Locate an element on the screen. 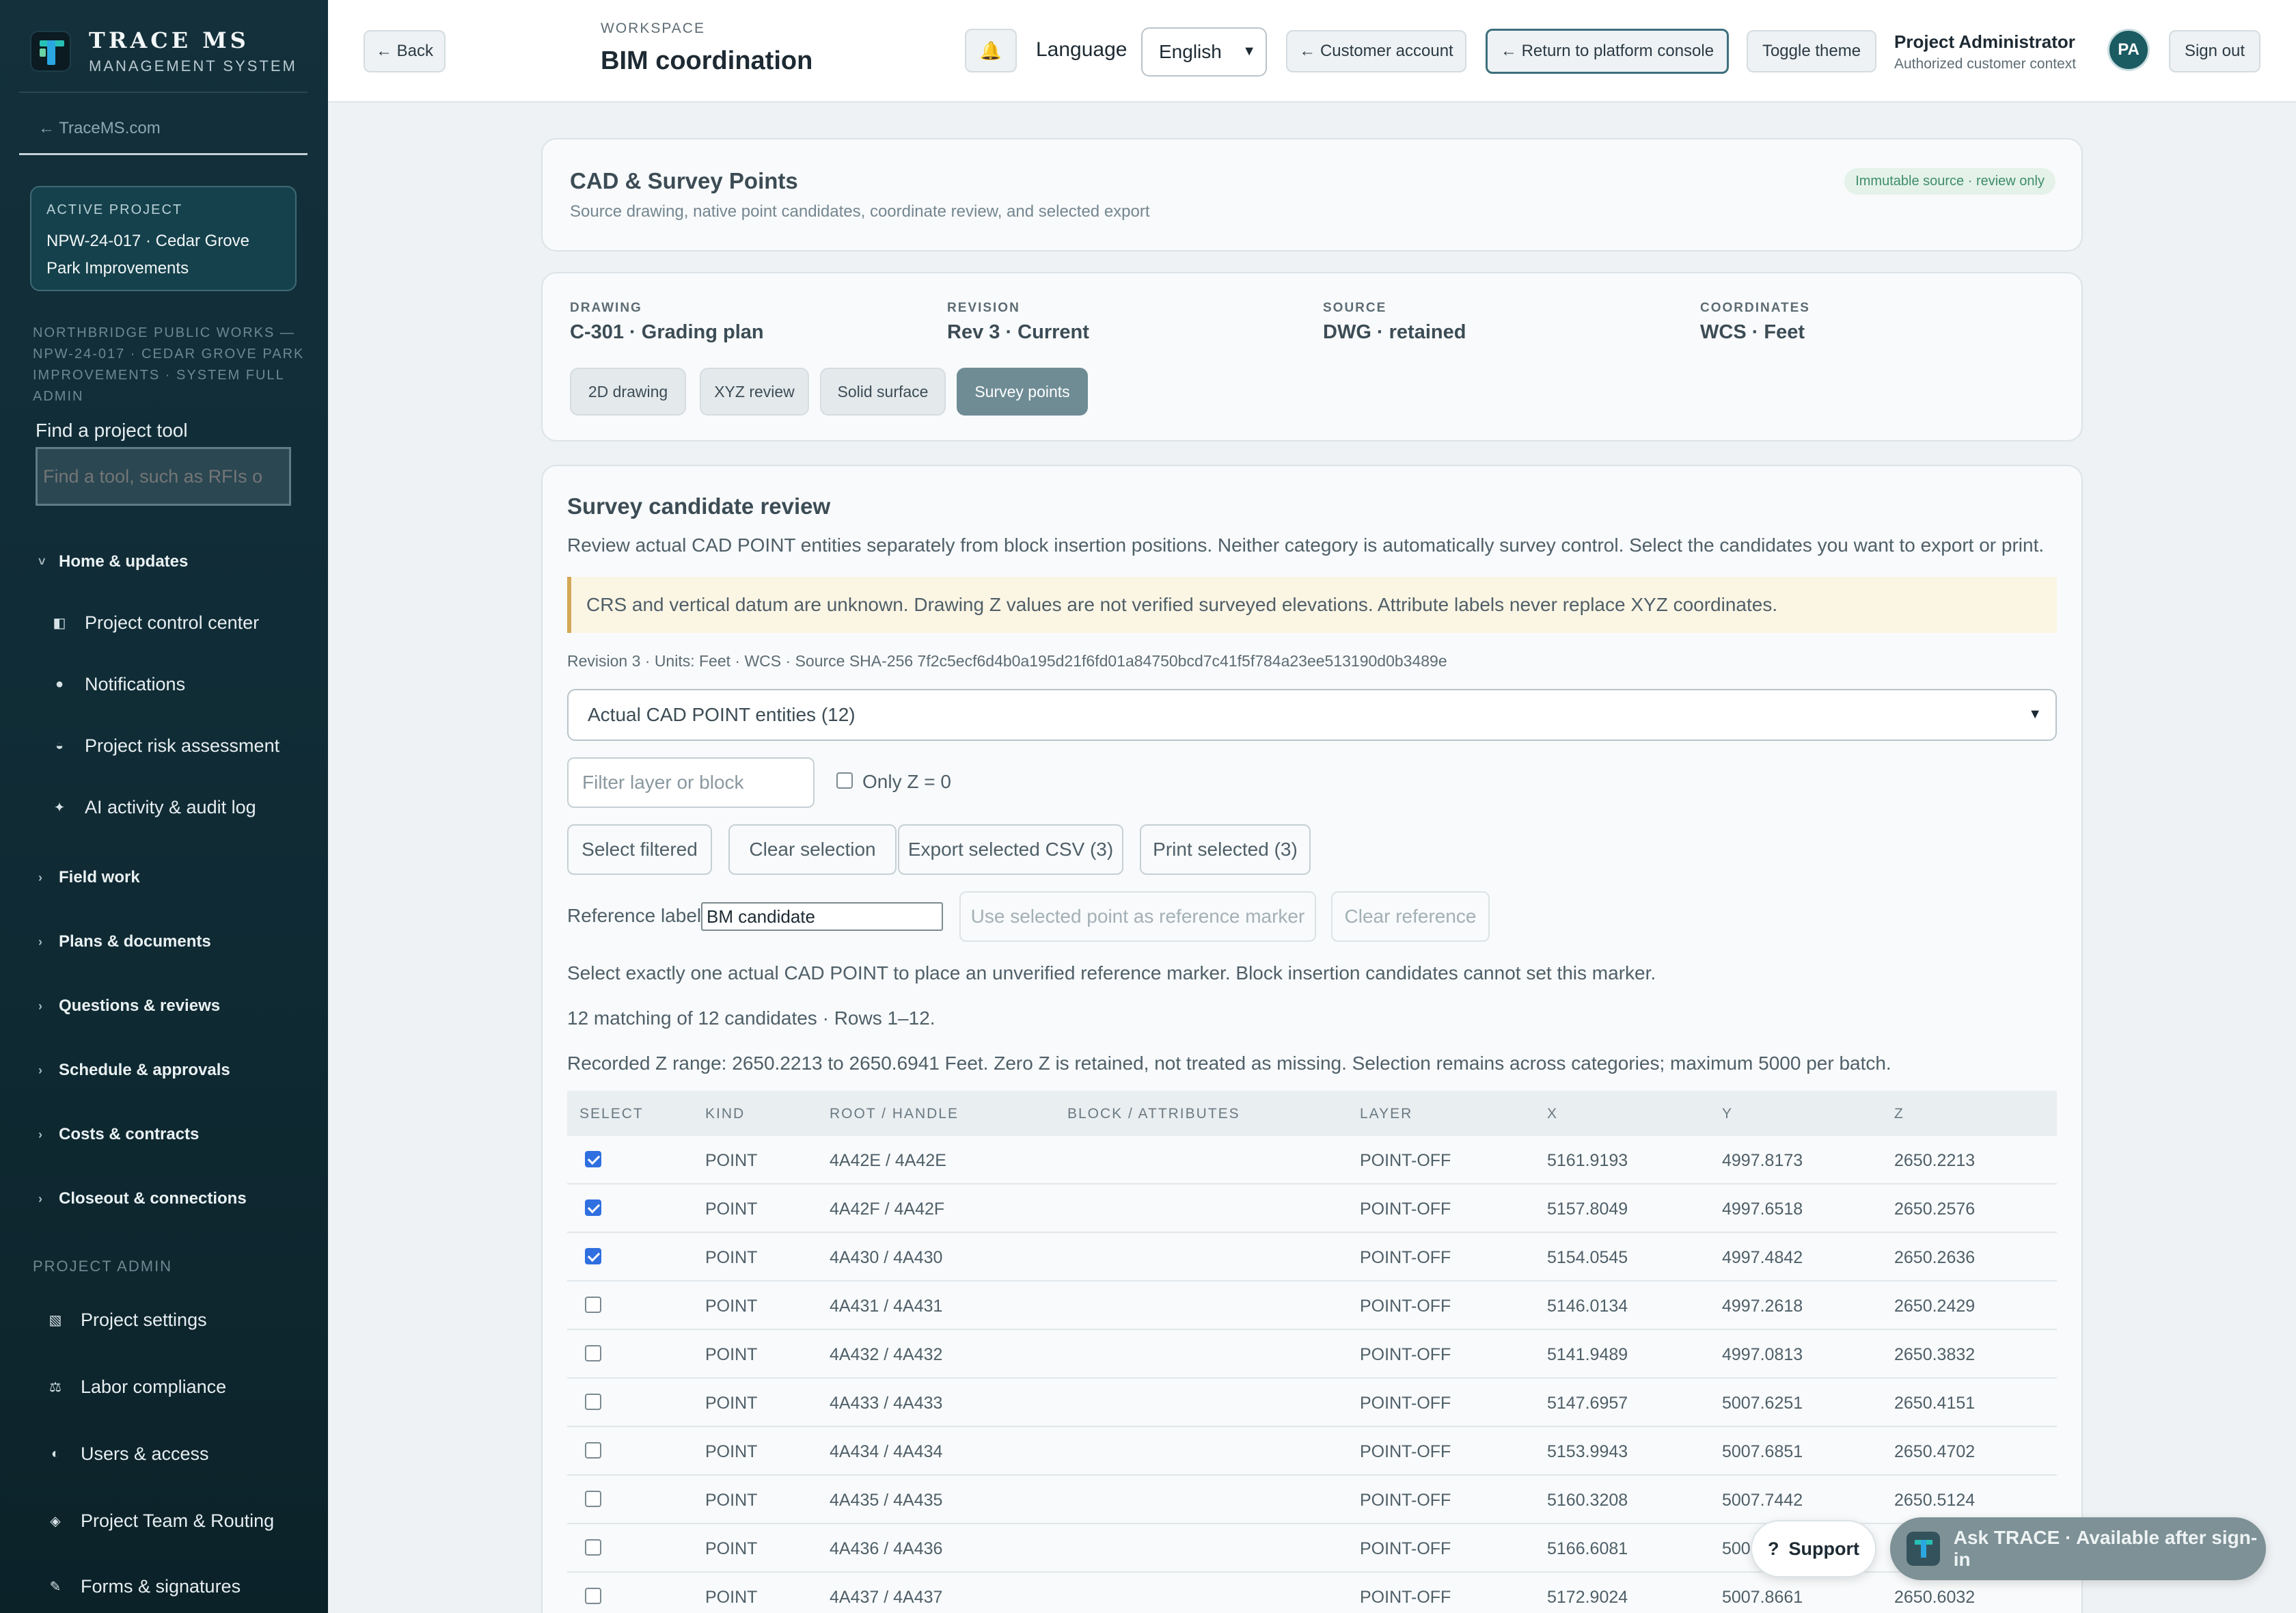 This screenshot has width=2296, height=1613. chevron-down-icon: ˅ is located at coordinates (42, 561).